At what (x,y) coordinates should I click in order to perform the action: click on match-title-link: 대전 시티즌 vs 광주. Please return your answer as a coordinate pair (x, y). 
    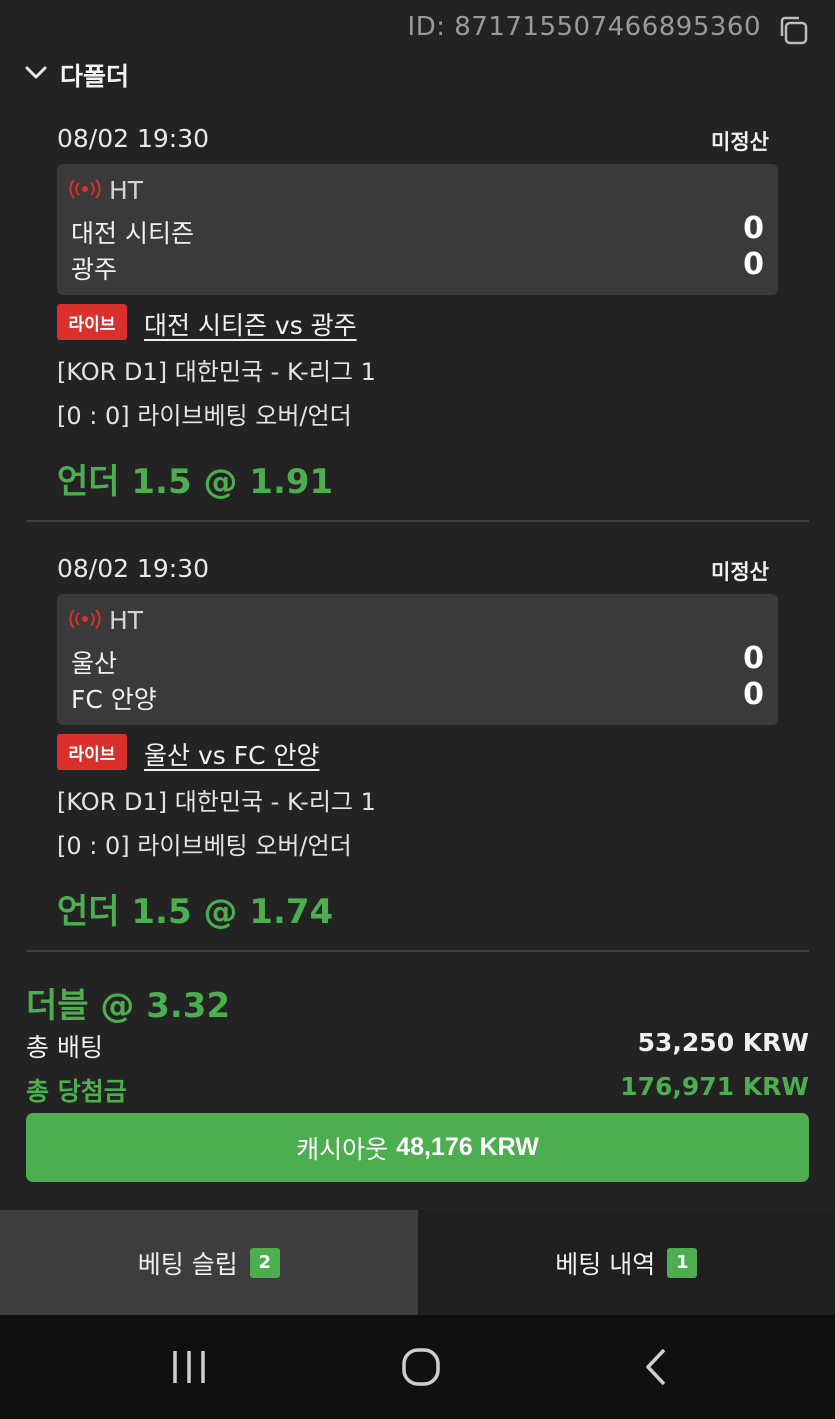
    Looking at the image, I should click on (250, 324).